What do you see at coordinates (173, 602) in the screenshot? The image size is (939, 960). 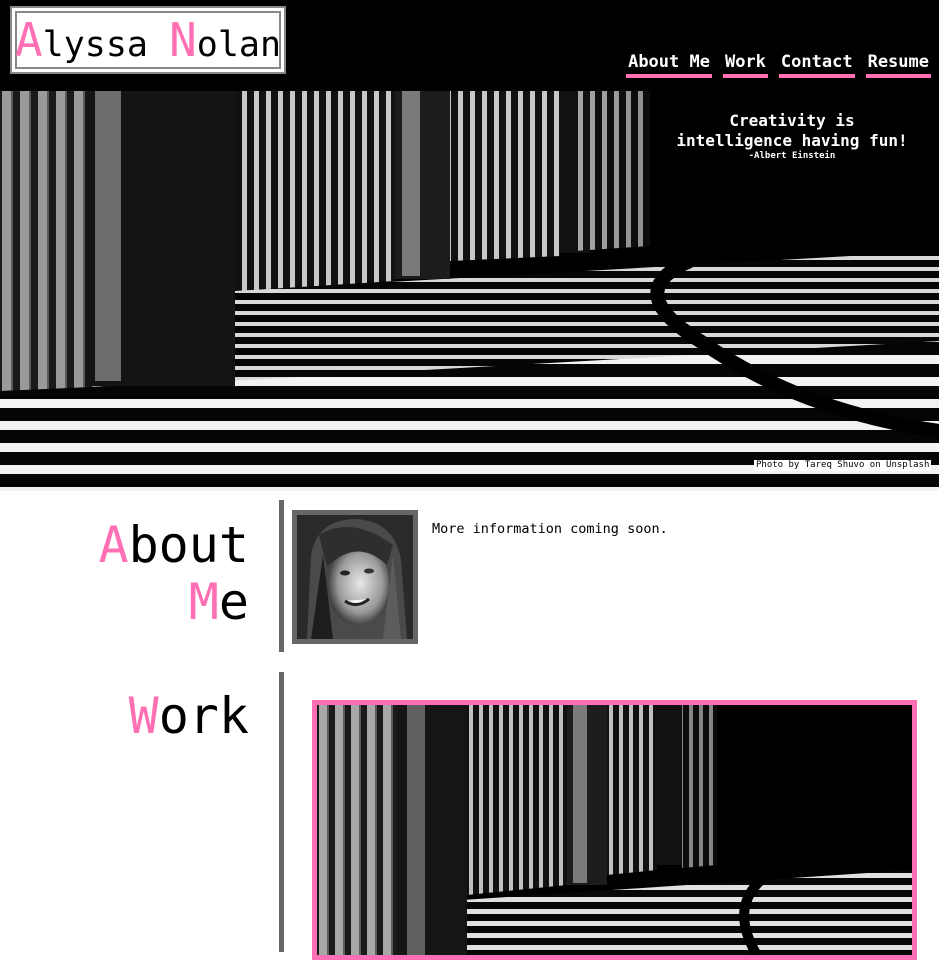 I see `about-title-line2: Me` at bounding box center [173, 602].